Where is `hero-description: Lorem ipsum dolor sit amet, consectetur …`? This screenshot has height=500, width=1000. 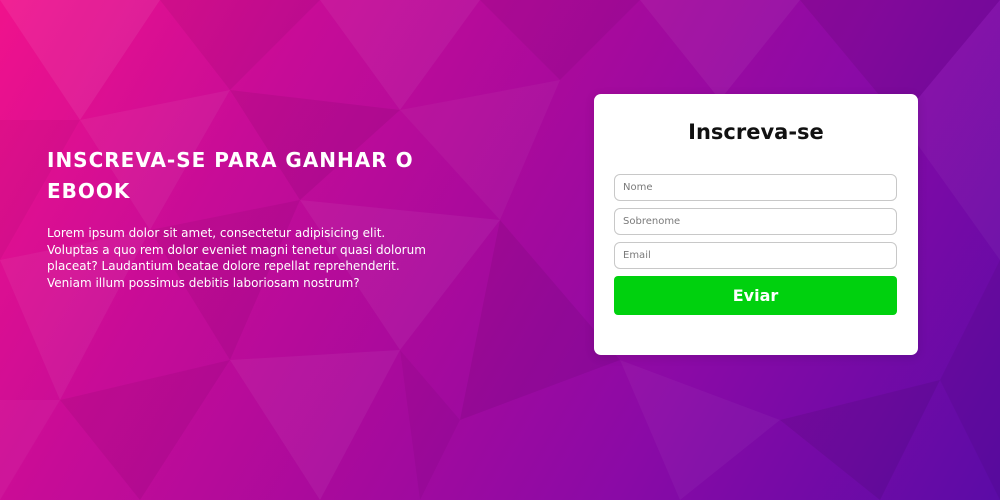
hero-description: Lorem ipsum dolor sit amet, consectetur … is located at coordinates (236, 258).